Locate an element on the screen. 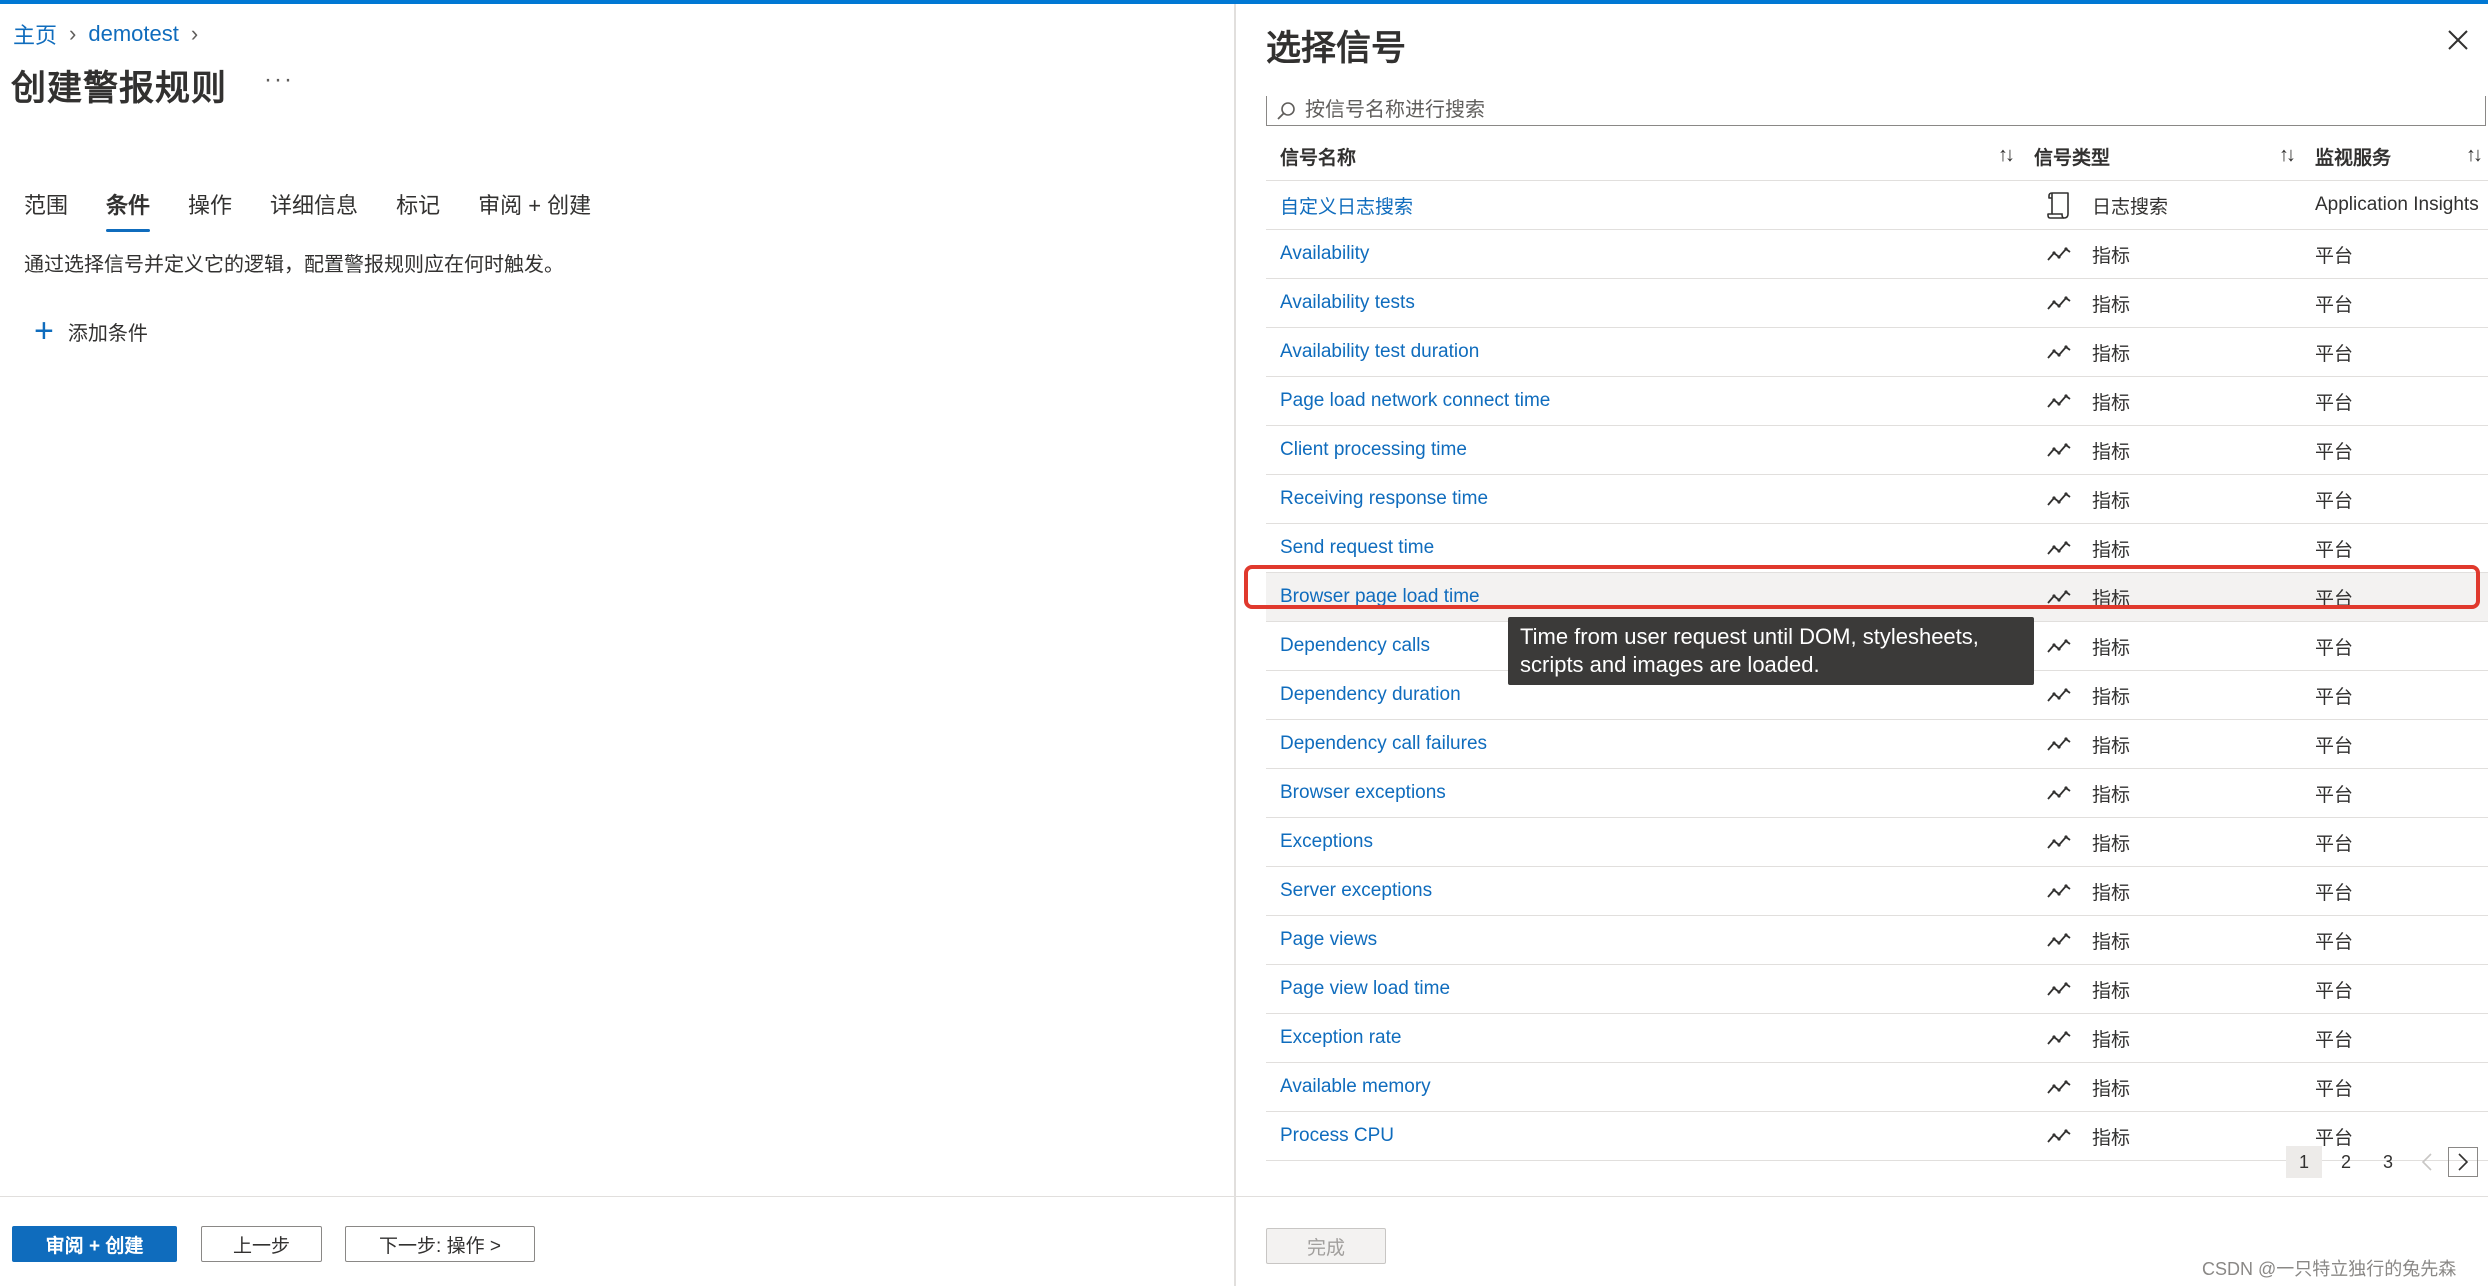  wizard-tabs: 范围 条件 操作 详细信息 标记 审阅 + 创建 is located at coordinates (326, 211).